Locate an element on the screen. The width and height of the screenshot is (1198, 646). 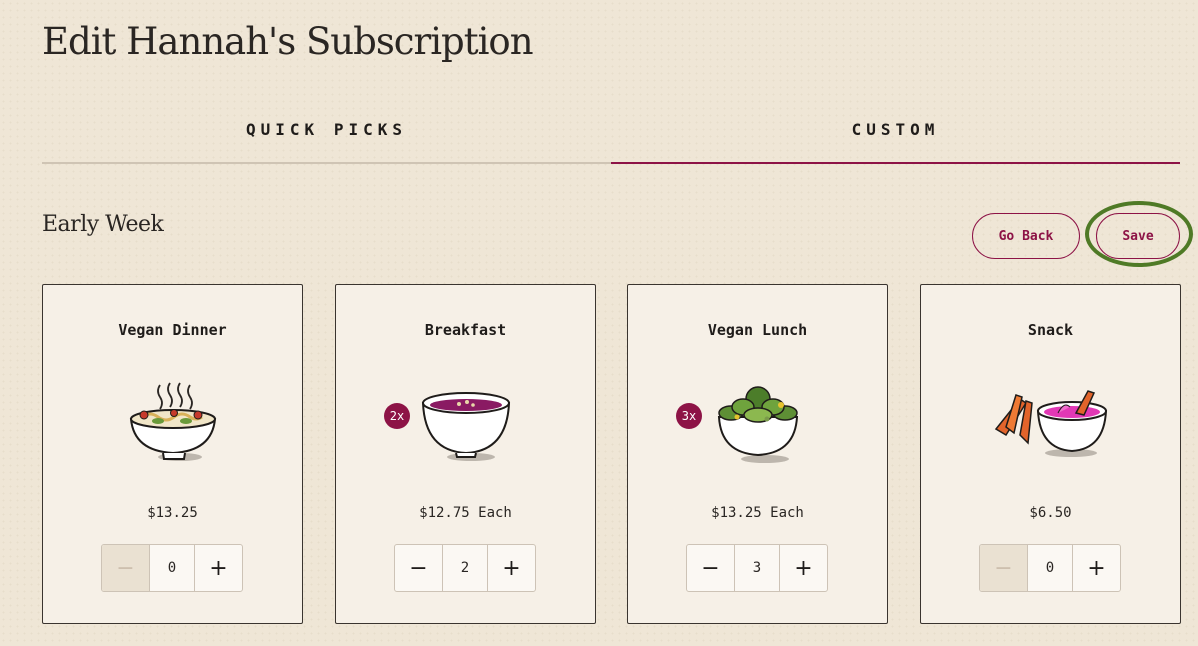
smoothie-bowl-icon is located at coordinates (465, 422).